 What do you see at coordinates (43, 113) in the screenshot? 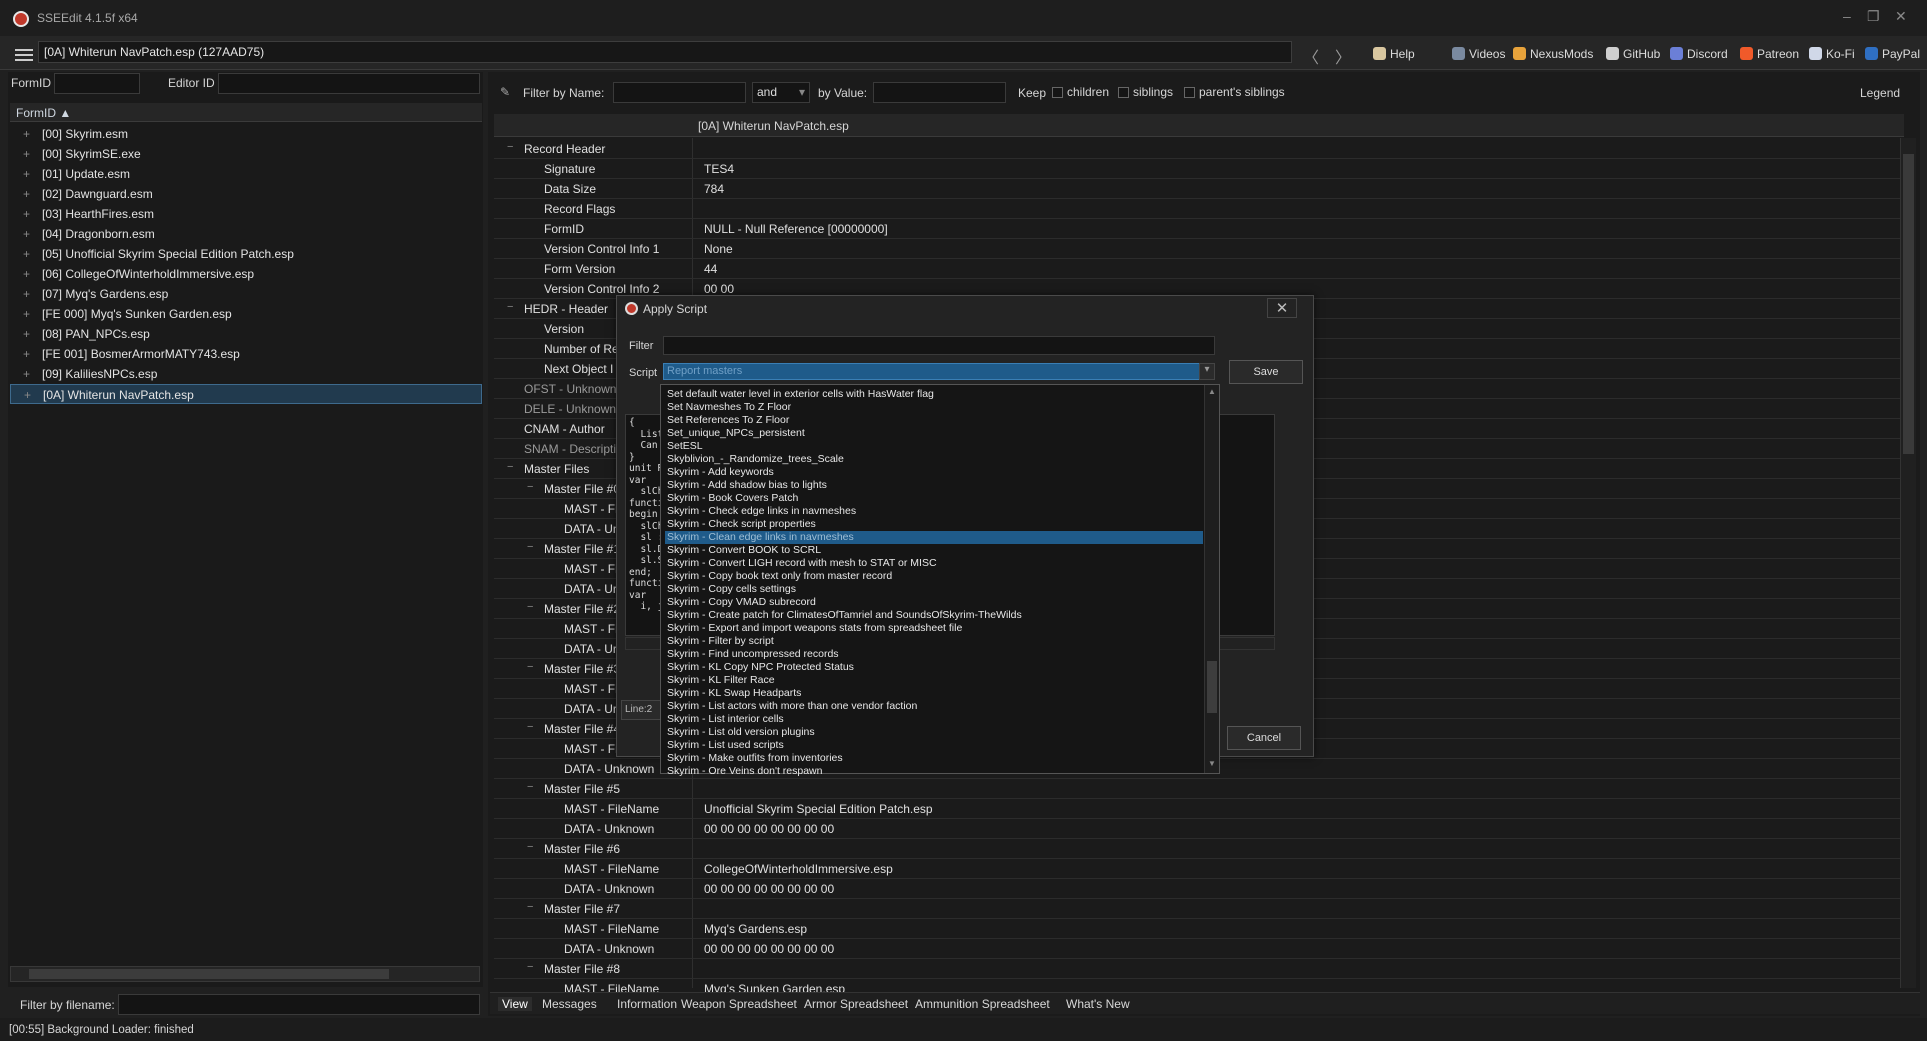
I see `formid-column-header: FormID ▲` at bounding box center [43, 113].